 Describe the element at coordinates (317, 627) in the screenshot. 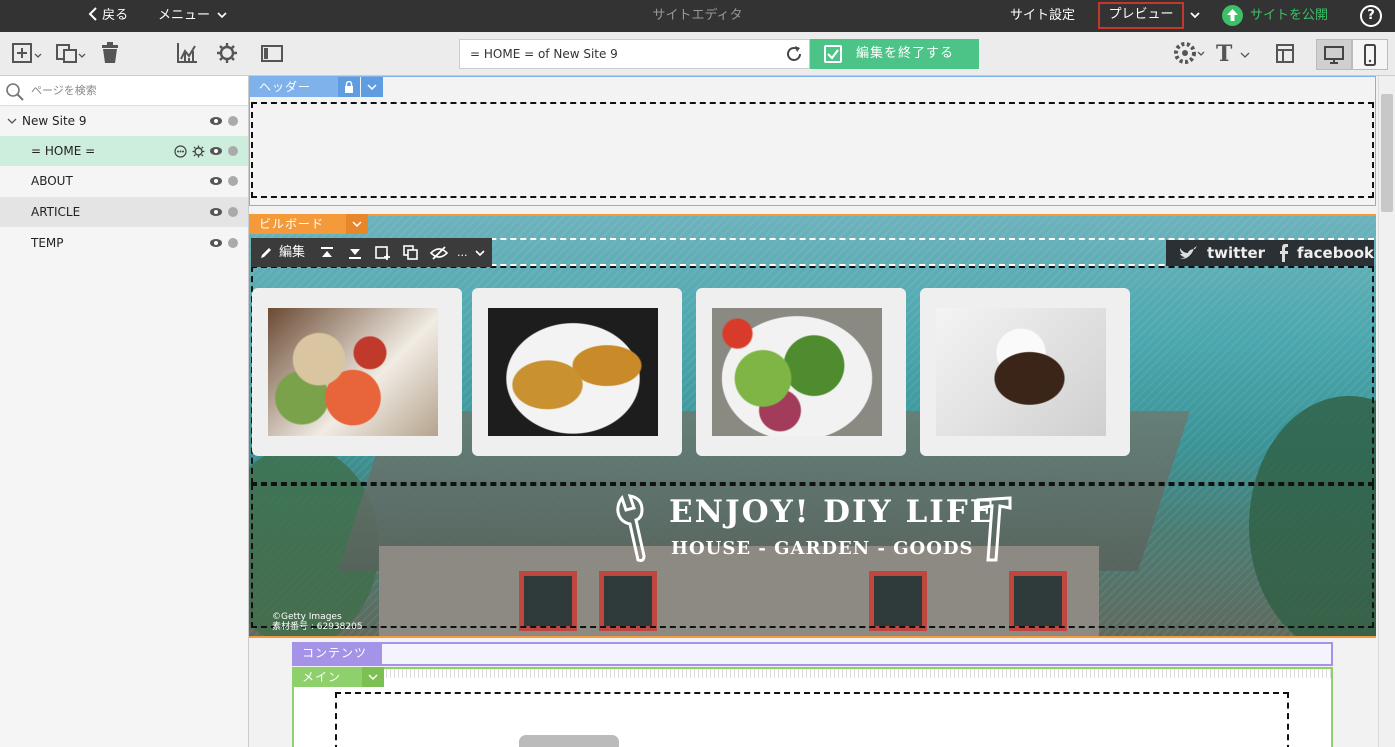

I see `credit-line: 素材番号 : 62938205` at that location.